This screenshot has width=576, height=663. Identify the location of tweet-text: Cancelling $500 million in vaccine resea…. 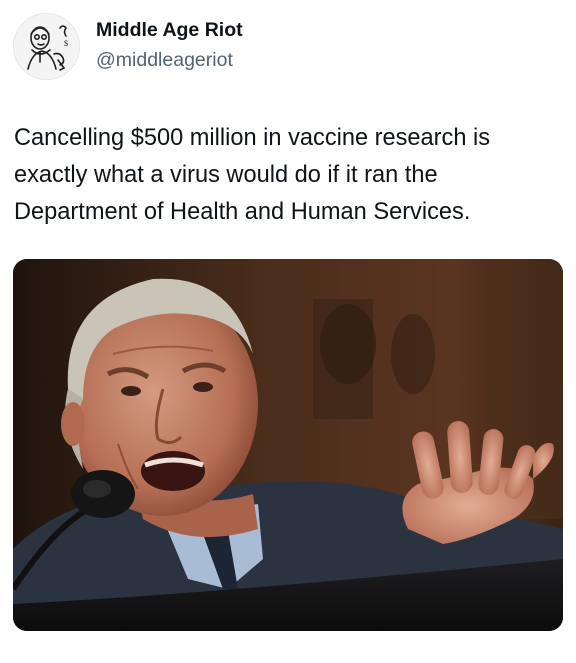
(252, 175).